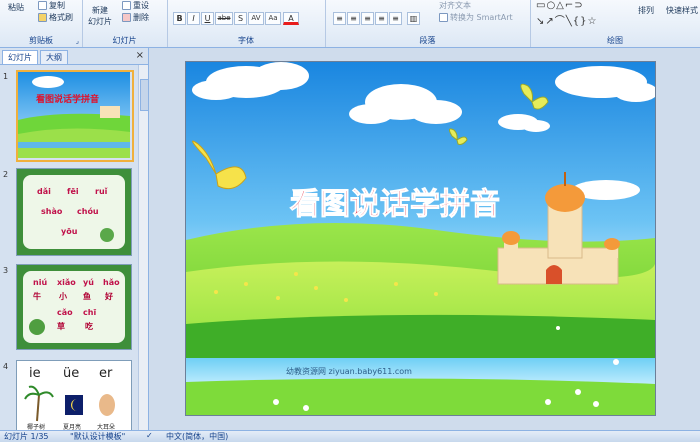 This screenshot has width=700, height=442. Describe the element at coordinates (143, 247) in the screenshot. I see `panel-scrollbar` at that location.